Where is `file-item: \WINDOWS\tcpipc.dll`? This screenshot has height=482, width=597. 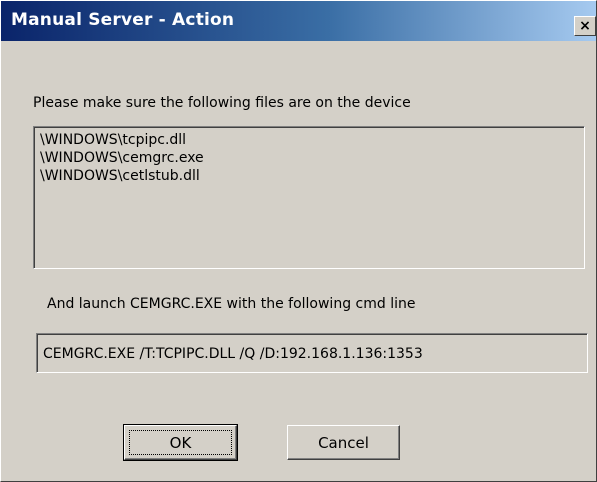 file-item: \WINDOWS\tcpipc.dll is located at coordinates (113, 140).